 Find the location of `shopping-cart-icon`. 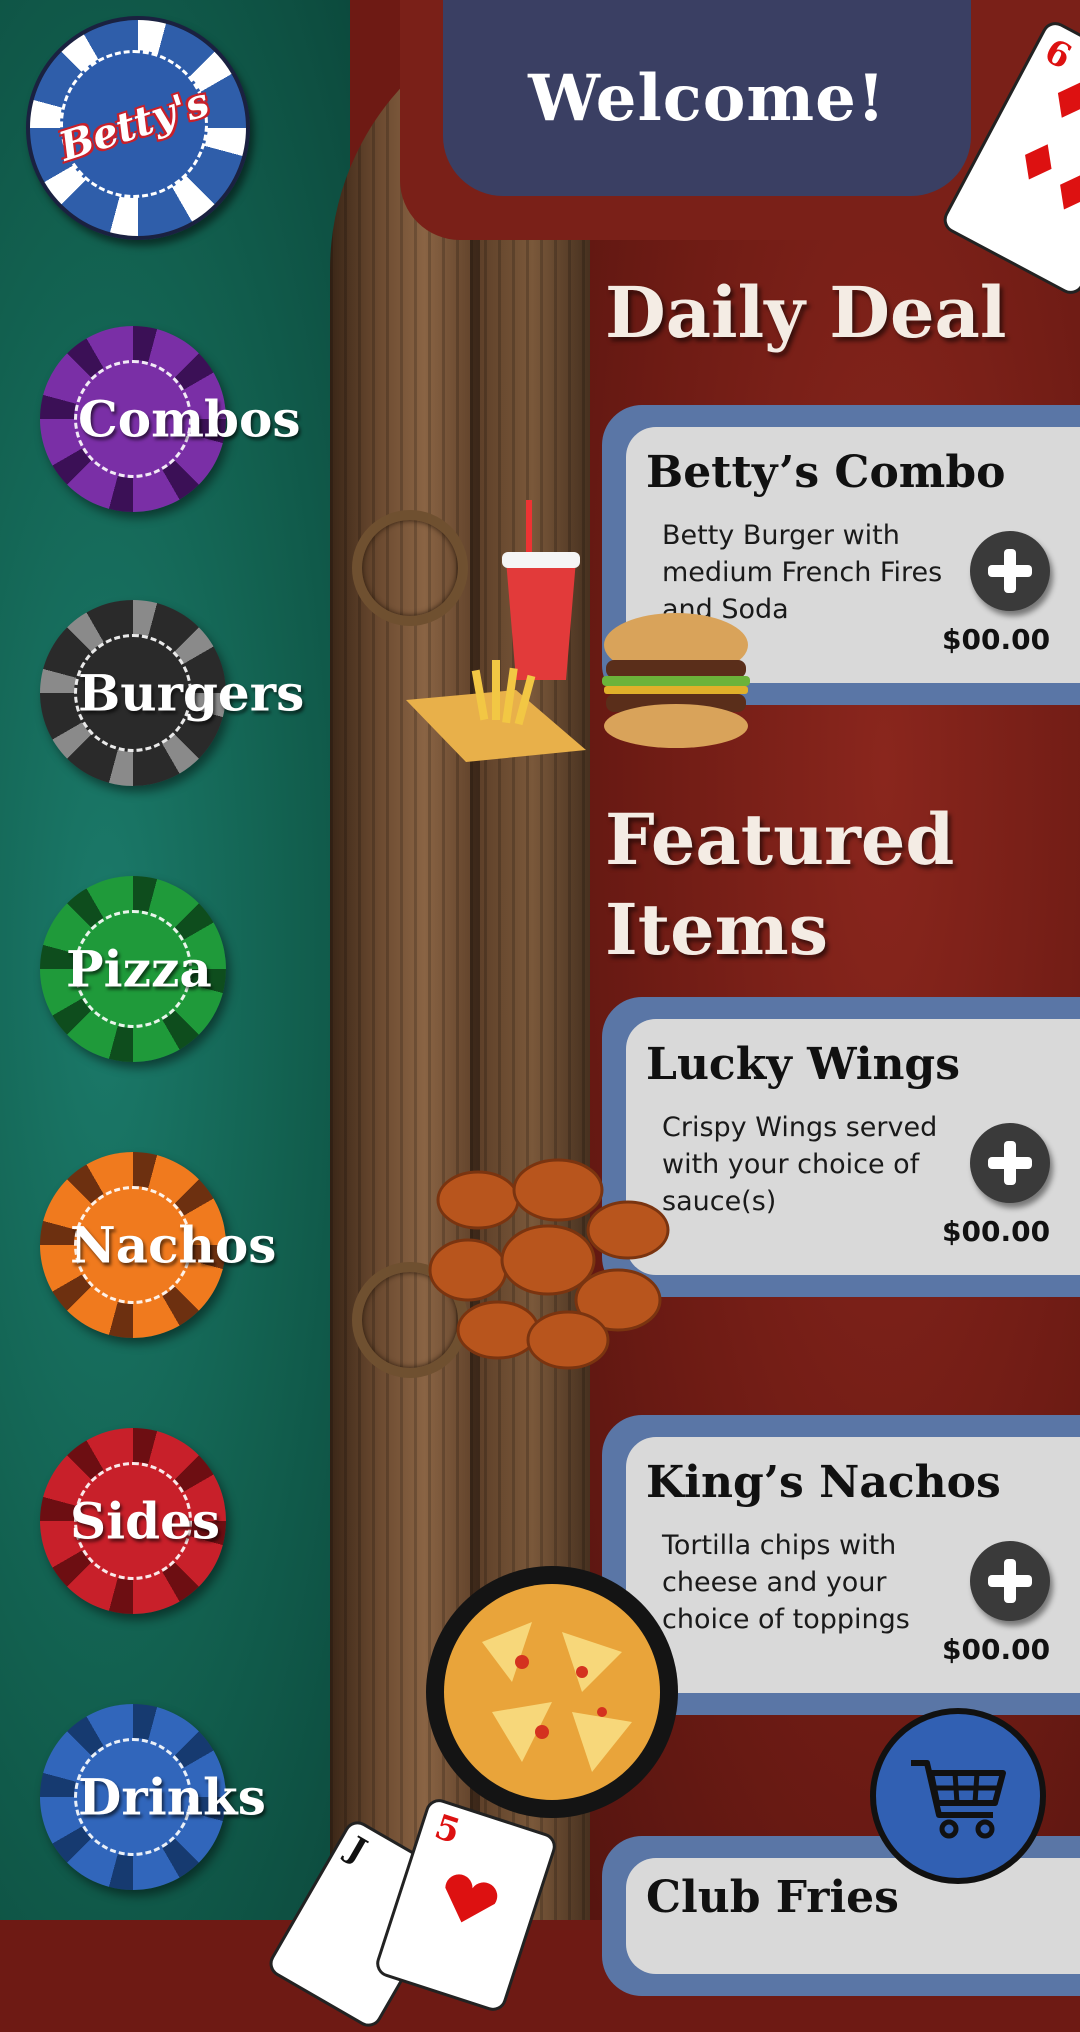

shopping-cart-icon is located at coordinates (958, 1799).